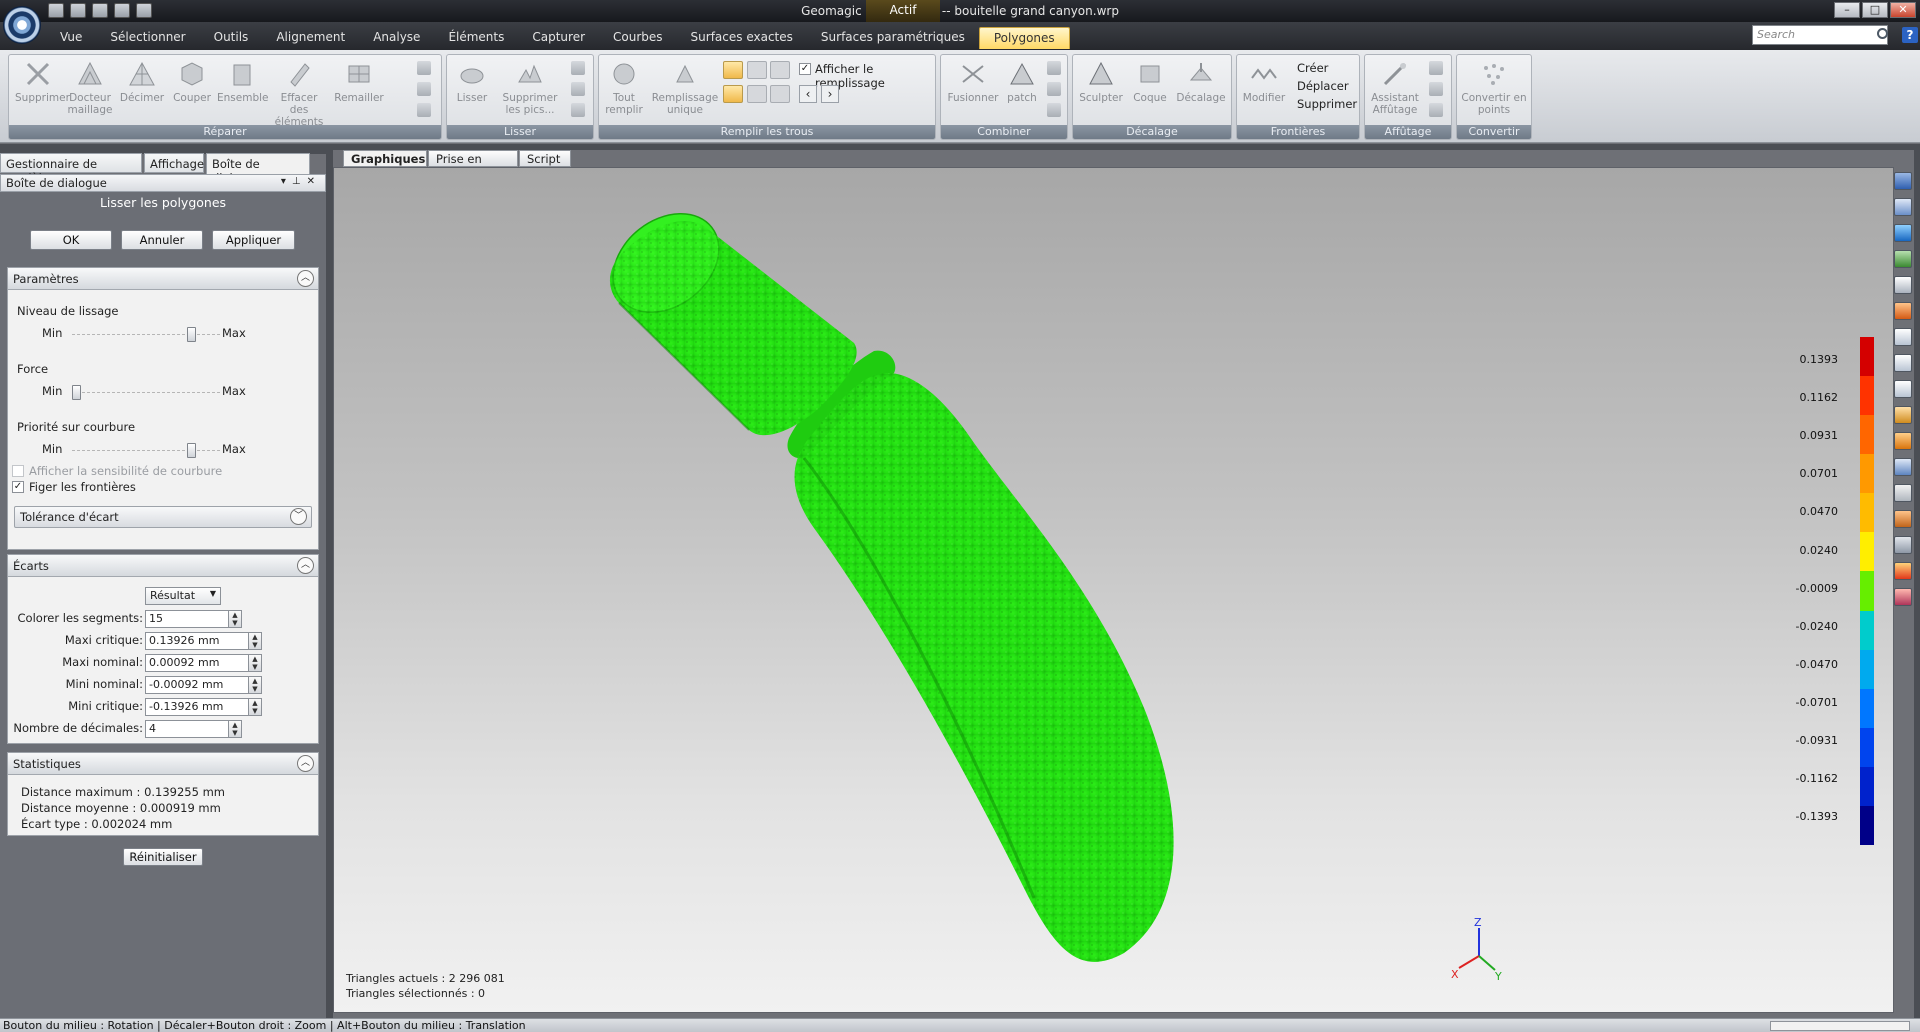  Describe the element at coordinates (359, 81) in the screenshot. I see `remailler-button: Remailler` at that location.